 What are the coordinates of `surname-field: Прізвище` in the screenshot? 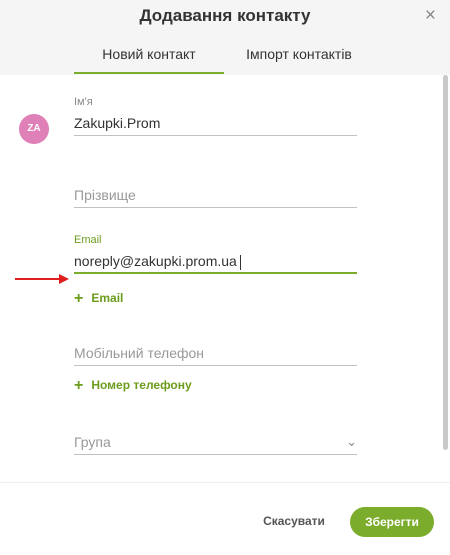 It's located at (215, 195).